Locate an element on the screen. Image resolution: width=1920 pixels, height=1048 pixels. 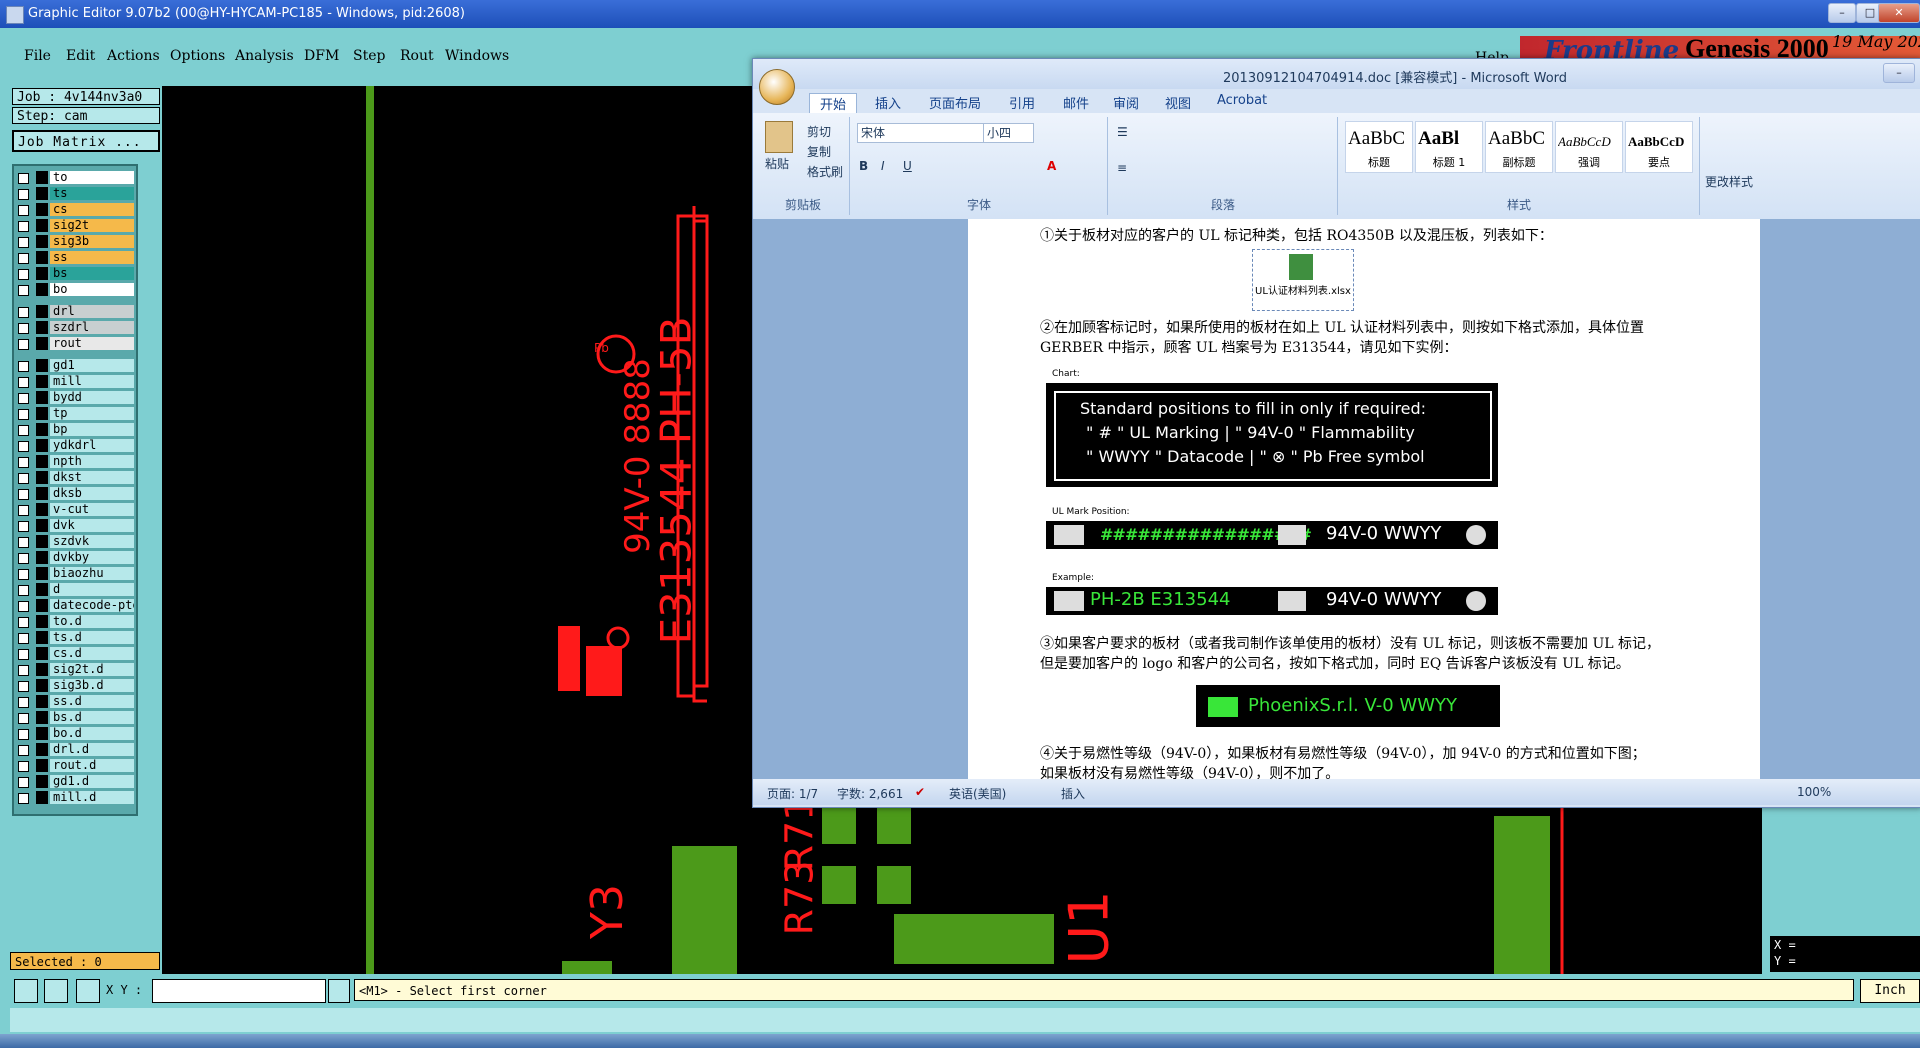
menu-analysis: Analysis is located at coordinates (264, 56).